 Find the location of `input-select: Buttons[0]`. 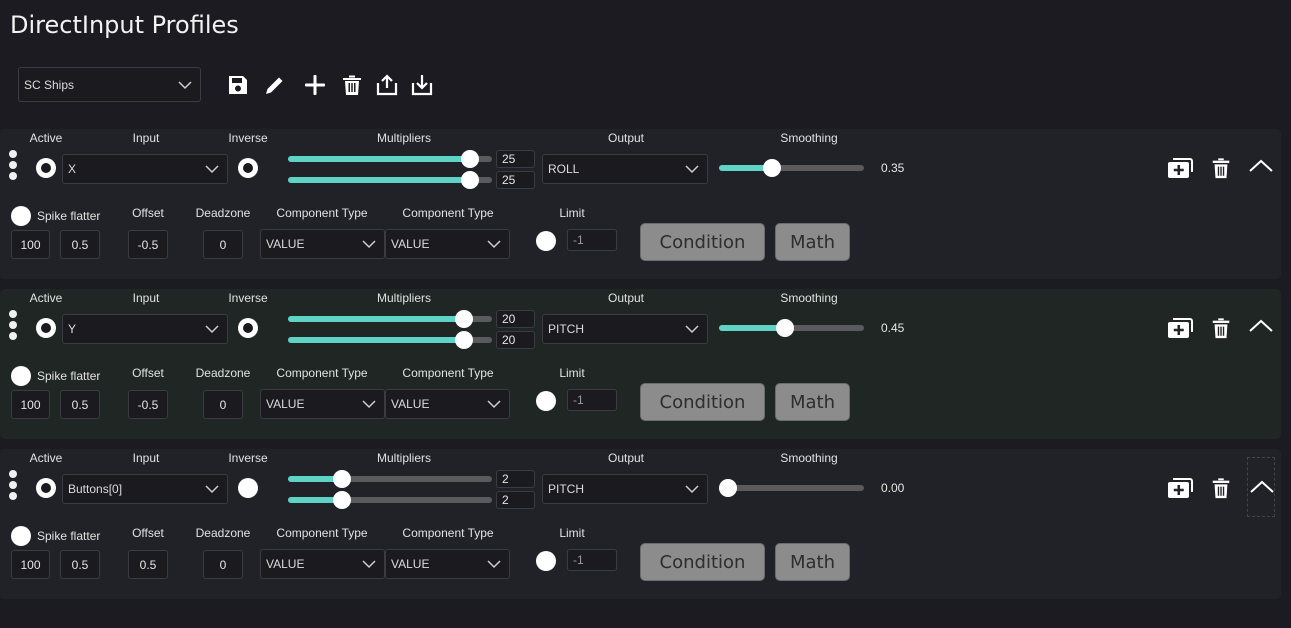

input-select: Buttons[0] is located at coordinates (145, 489).